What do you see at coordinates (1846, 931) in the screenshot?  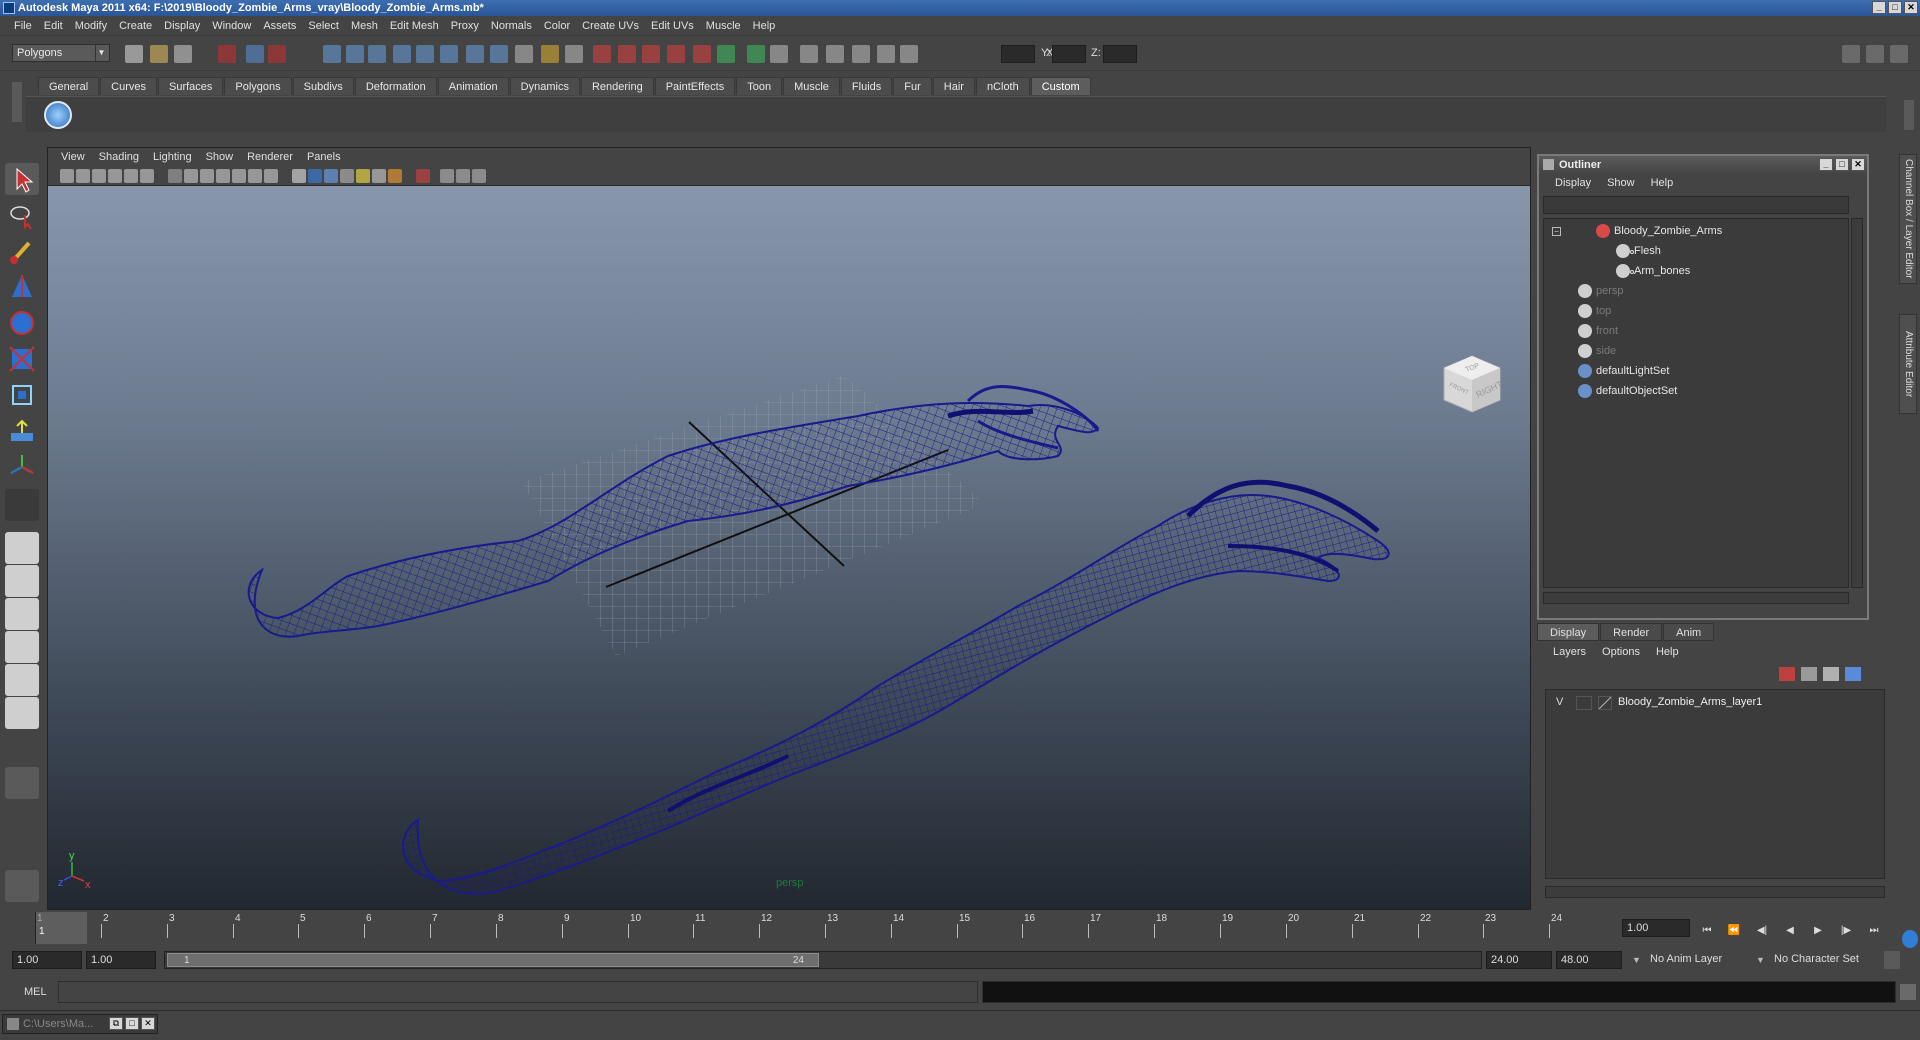 I see `step-forward-frame-icon: |▶` at bounding box center [1846, 931].